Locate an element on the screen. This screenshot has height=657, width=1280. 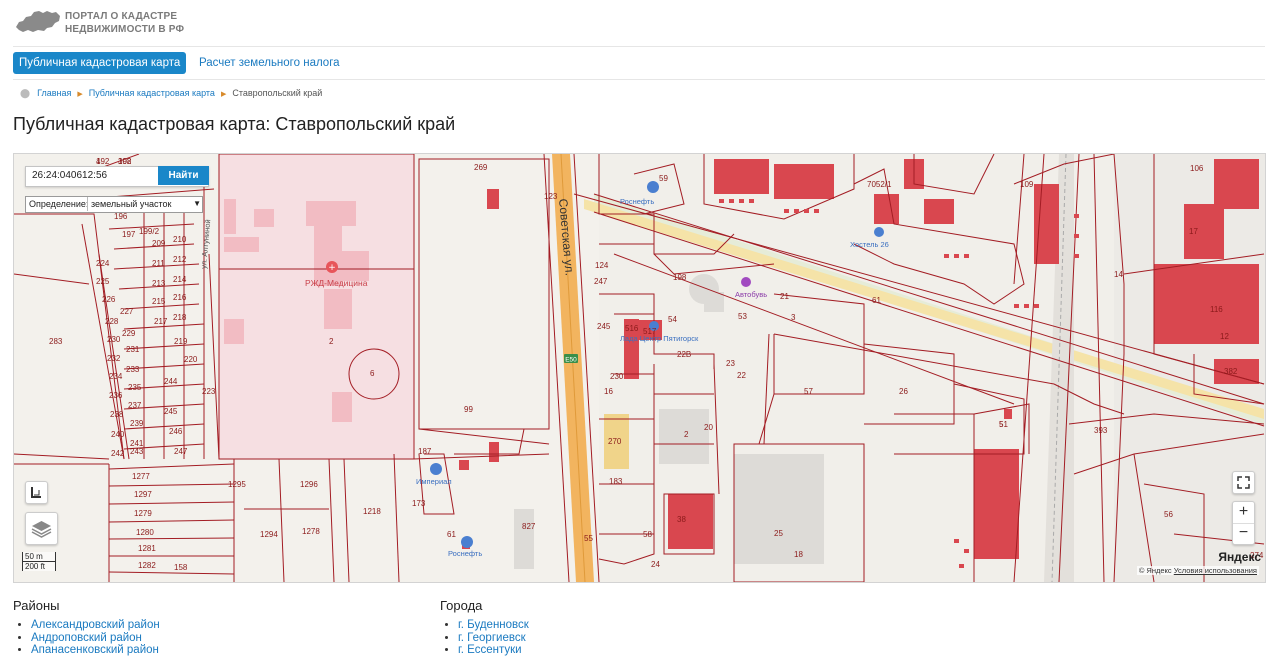
parcel-number: 226 is located at coordinates (109, 299).